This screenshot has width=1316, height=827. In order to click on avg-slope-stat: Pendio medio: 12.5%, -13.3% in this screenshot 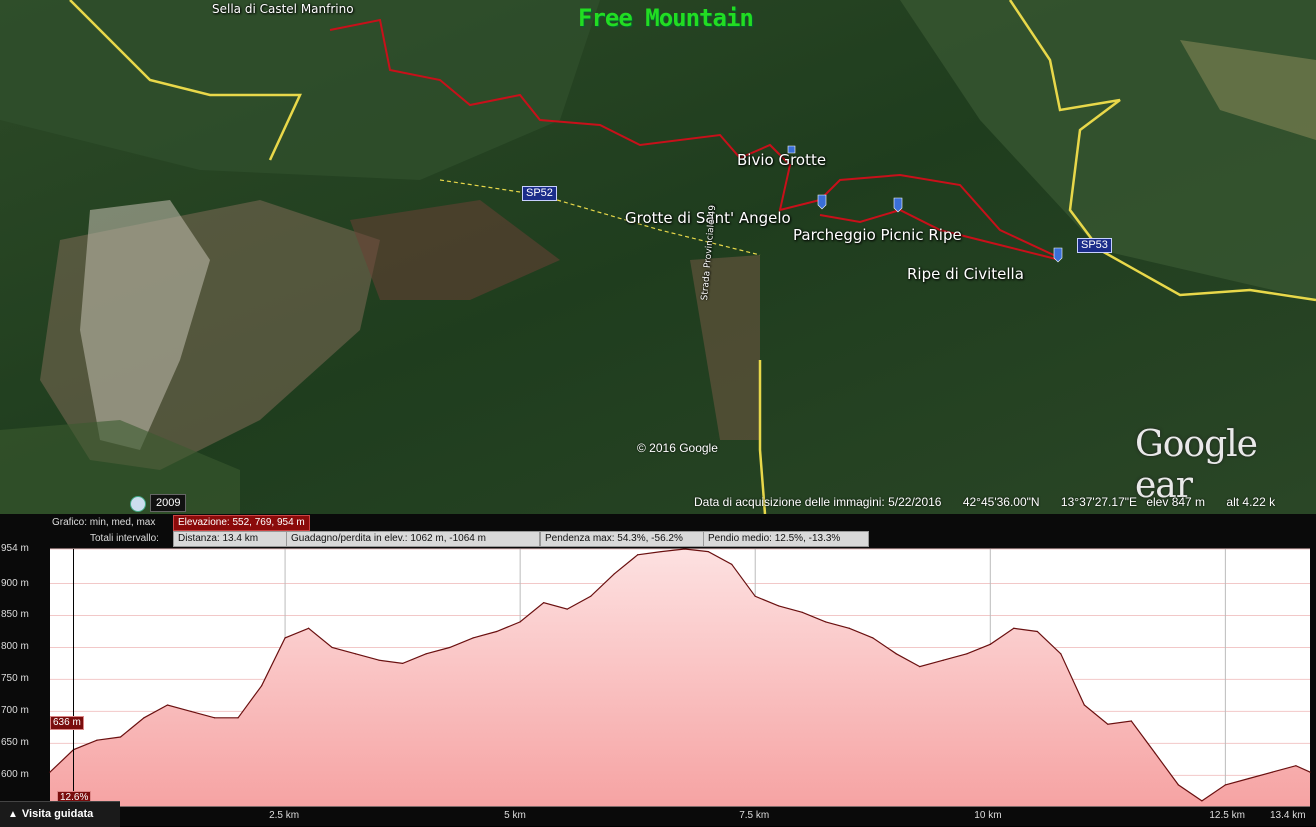, I will do `click(786, 539)`.